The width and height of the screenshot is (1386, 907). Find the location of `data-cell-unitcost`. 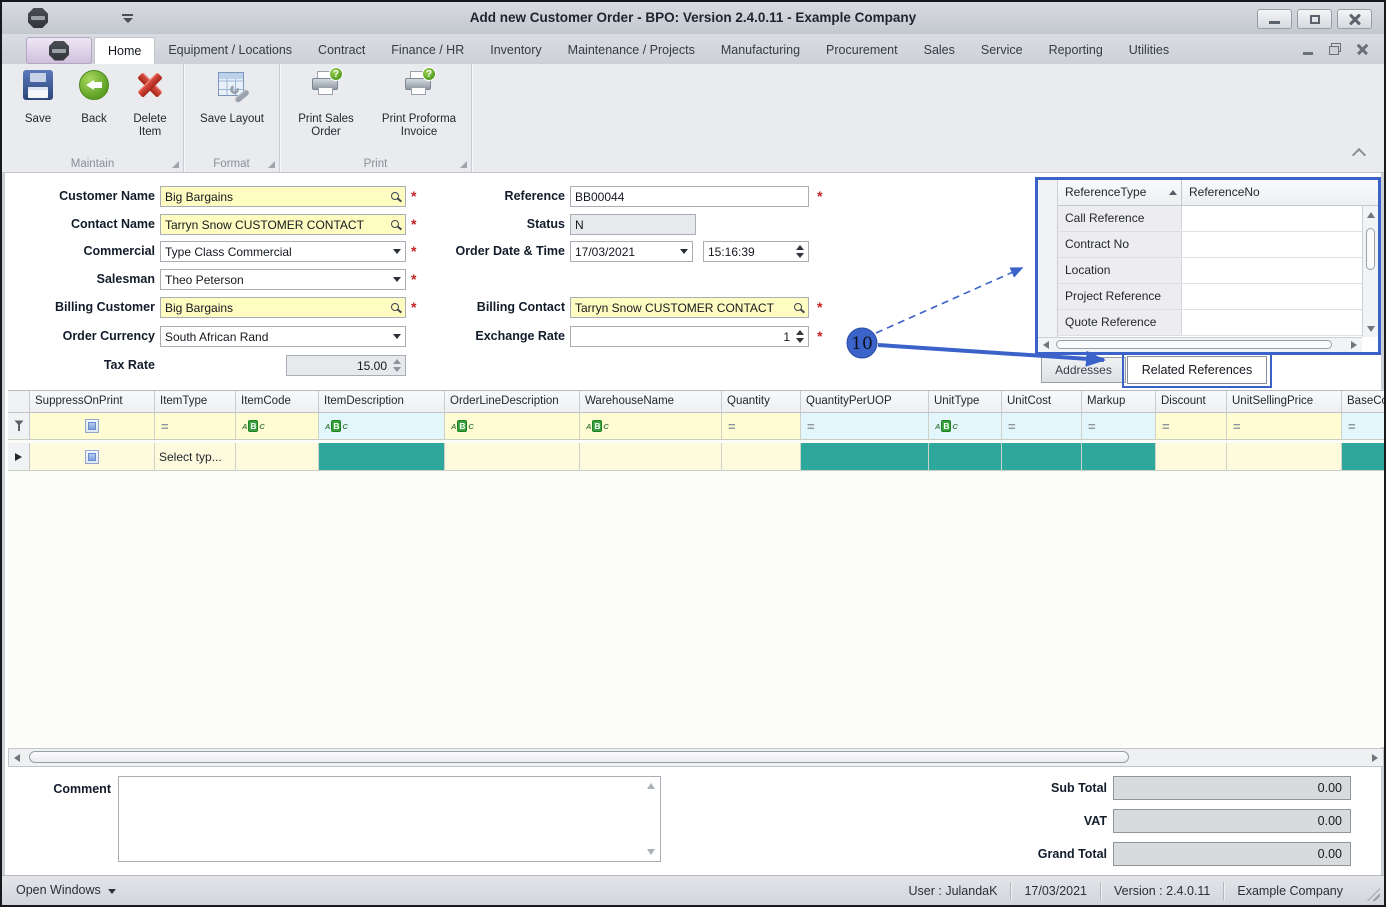

data-cell-unitcost is located at coordinates (1042, 457).